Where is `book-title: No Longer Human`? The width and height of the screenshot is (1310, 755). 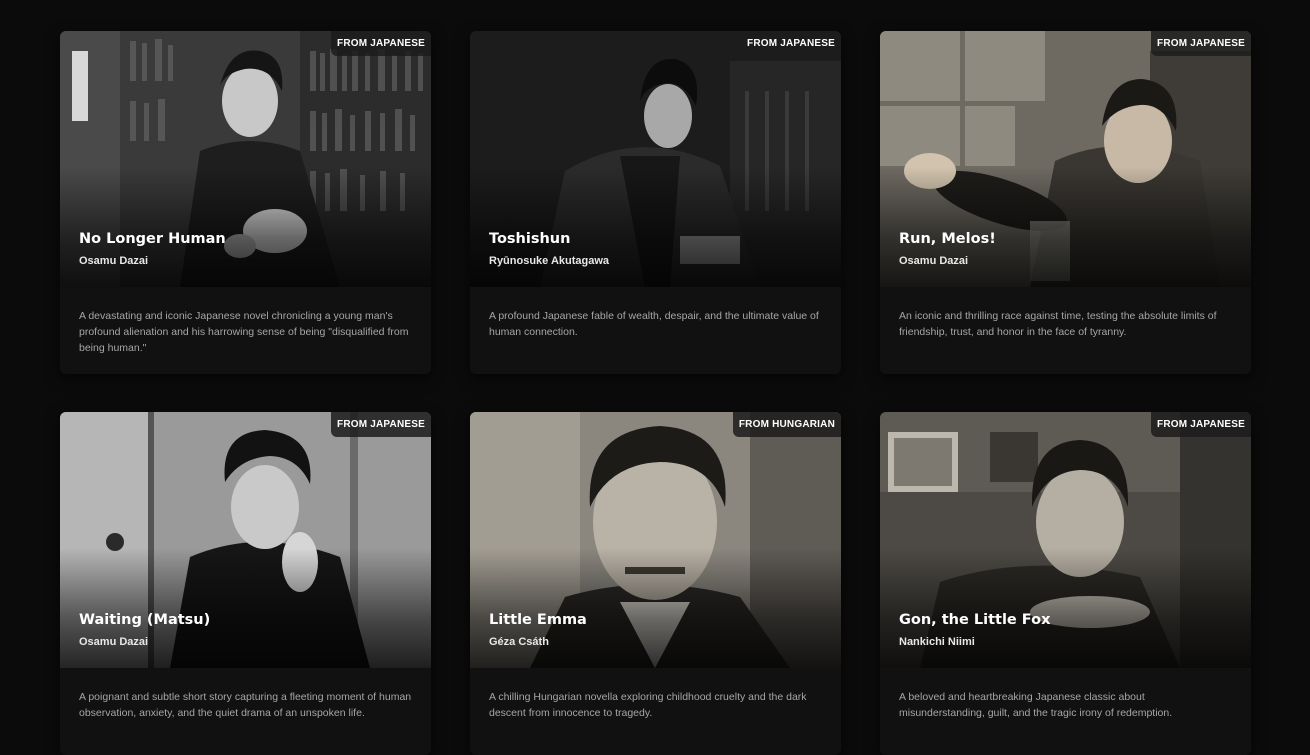
book-title: No Longer Human is located at coordinates (152, 239).